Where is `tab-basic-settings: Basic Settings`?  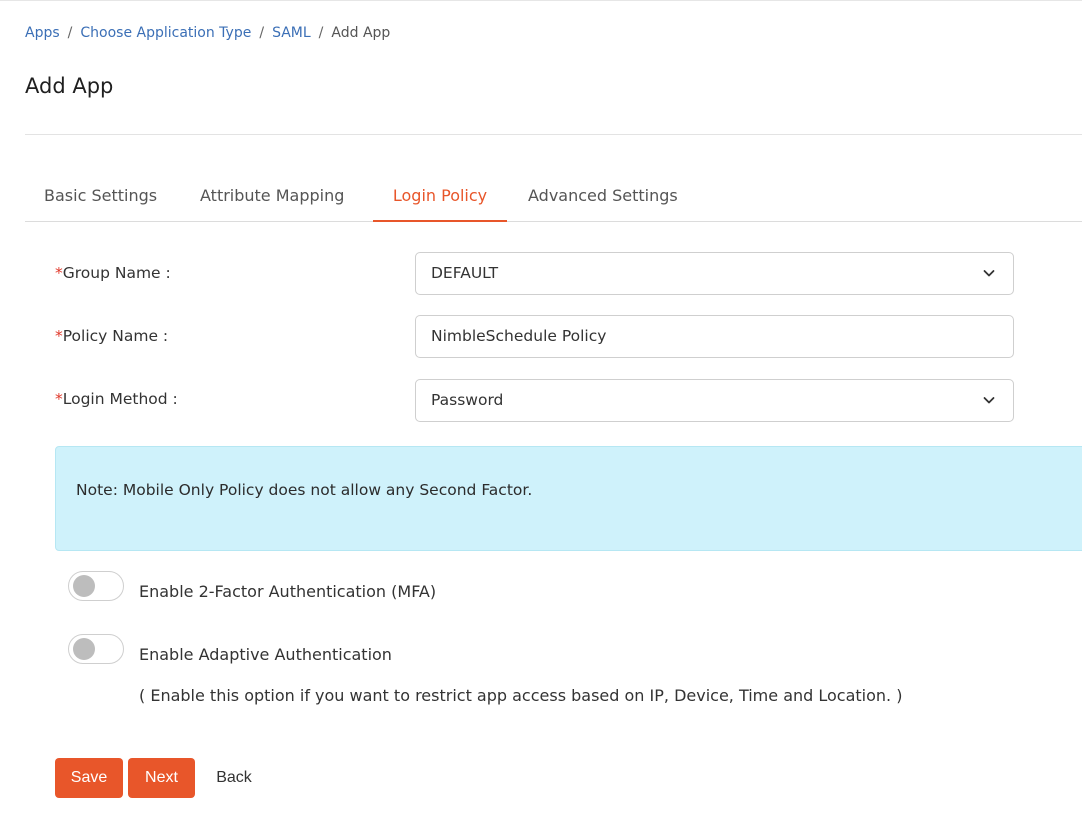 tab-basic-settings: Basic Settings is located at coordinates (100, 199).